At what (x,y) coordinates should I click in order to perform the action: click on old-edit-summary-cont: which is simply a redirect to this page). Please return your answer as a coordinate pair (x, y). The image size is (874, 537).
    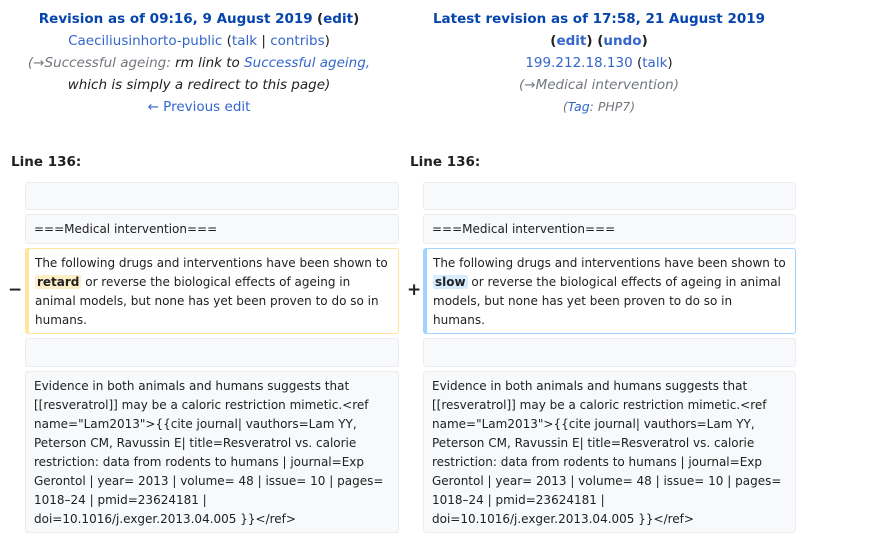
    Looking at the image, I should click on (199, 85).